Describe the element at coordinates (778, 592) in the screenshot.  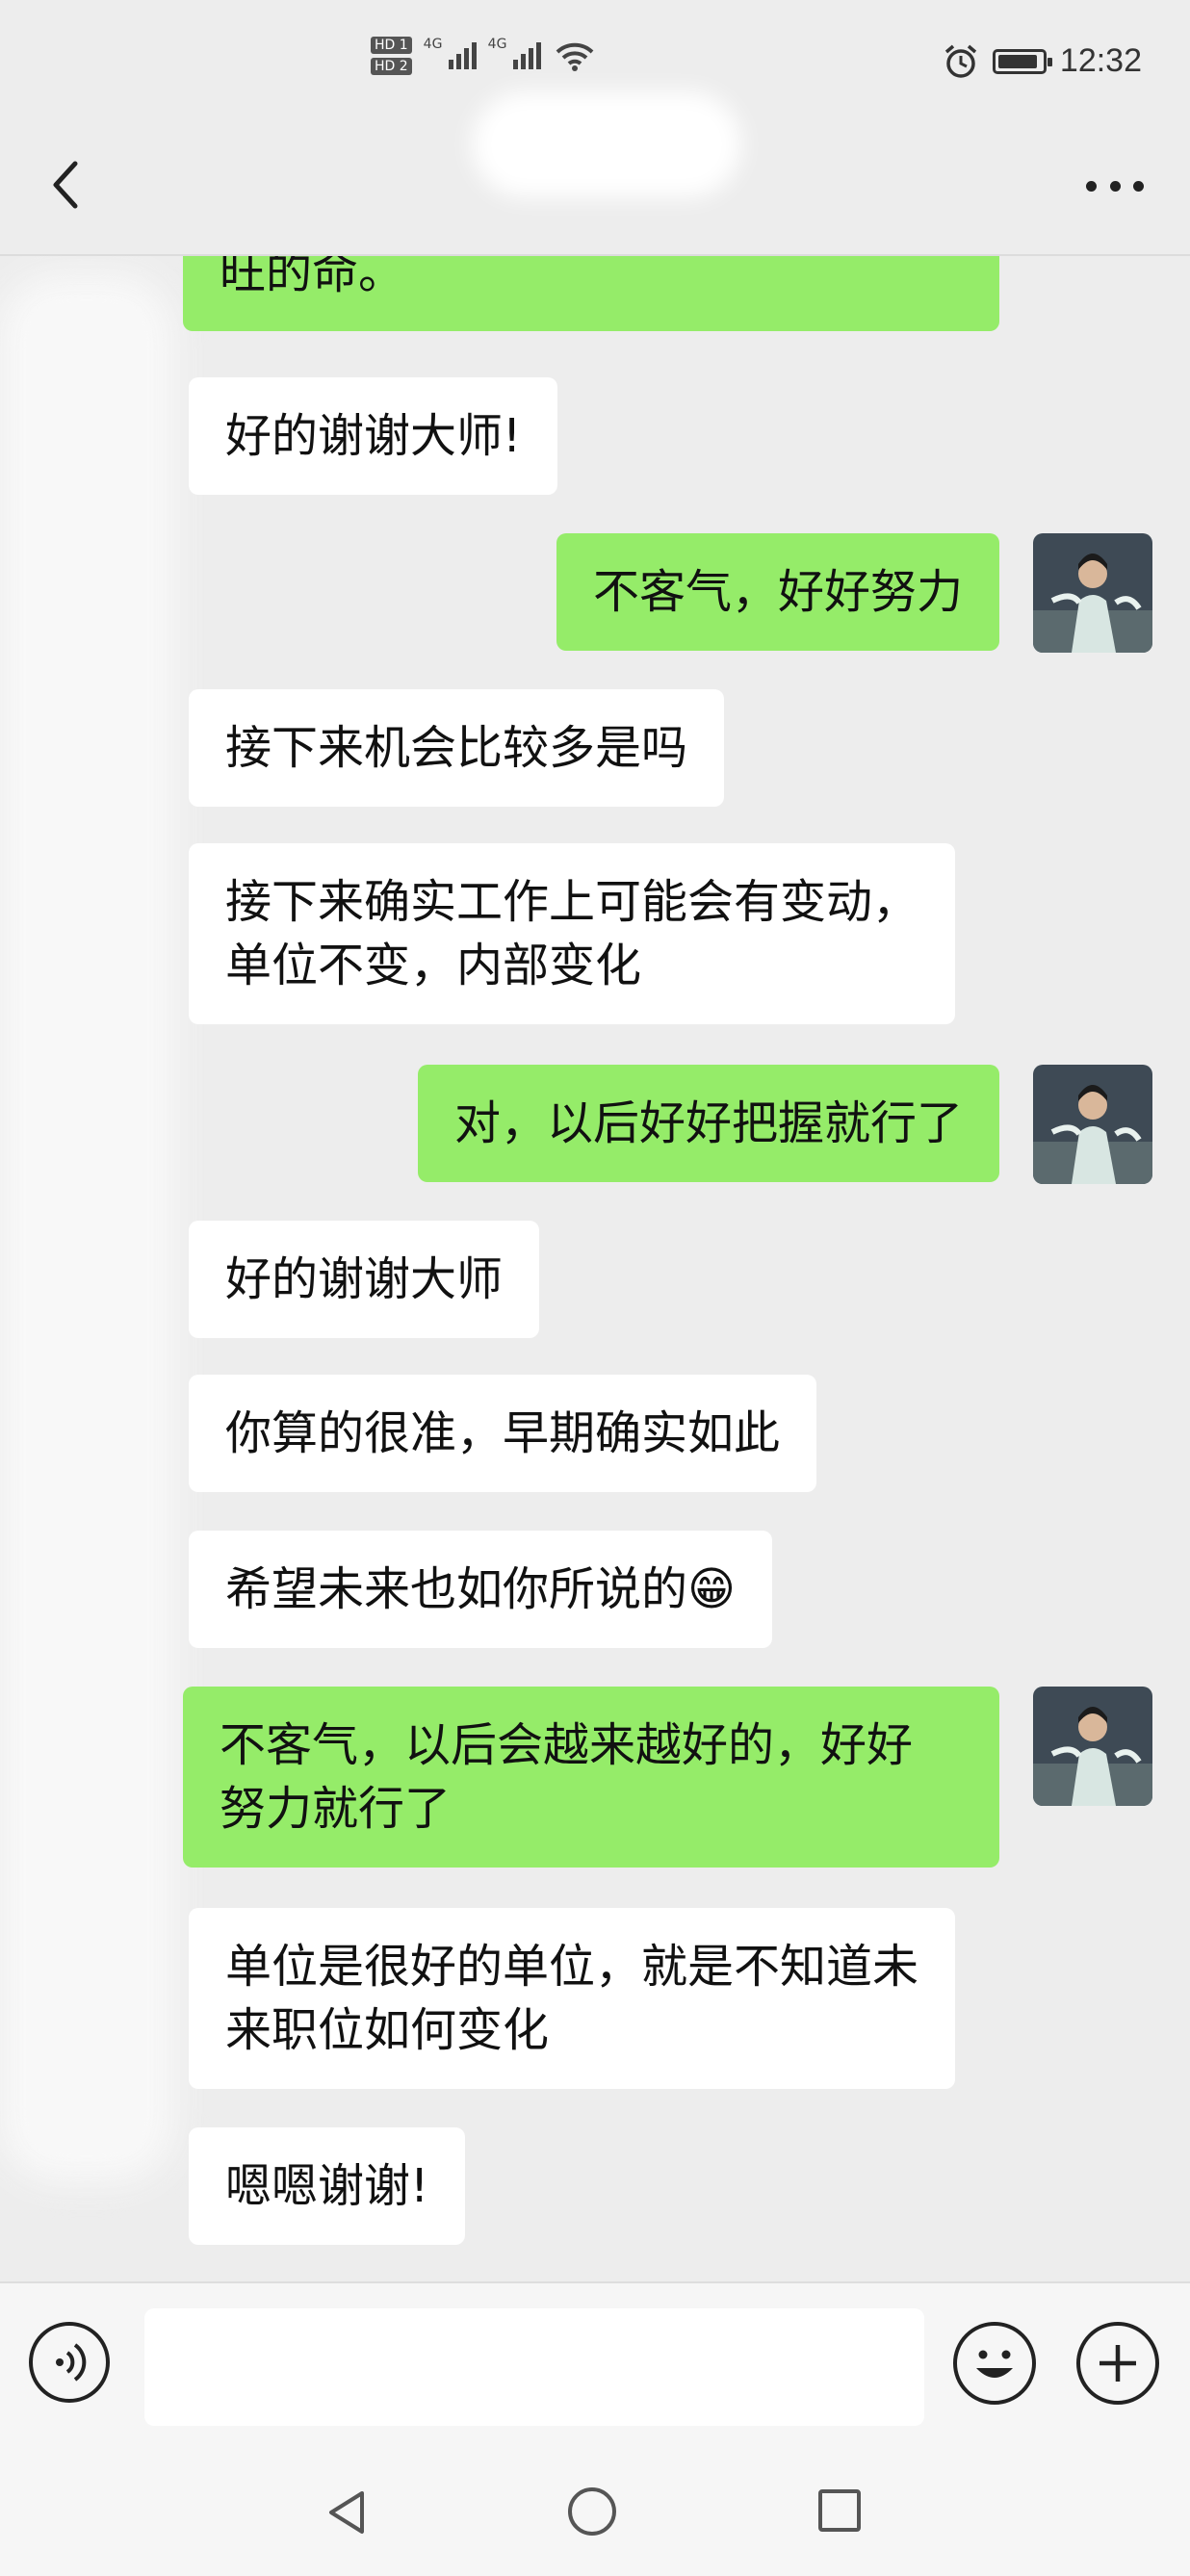
I see `message-bubble-out: 不客气，好好努力` at that location.